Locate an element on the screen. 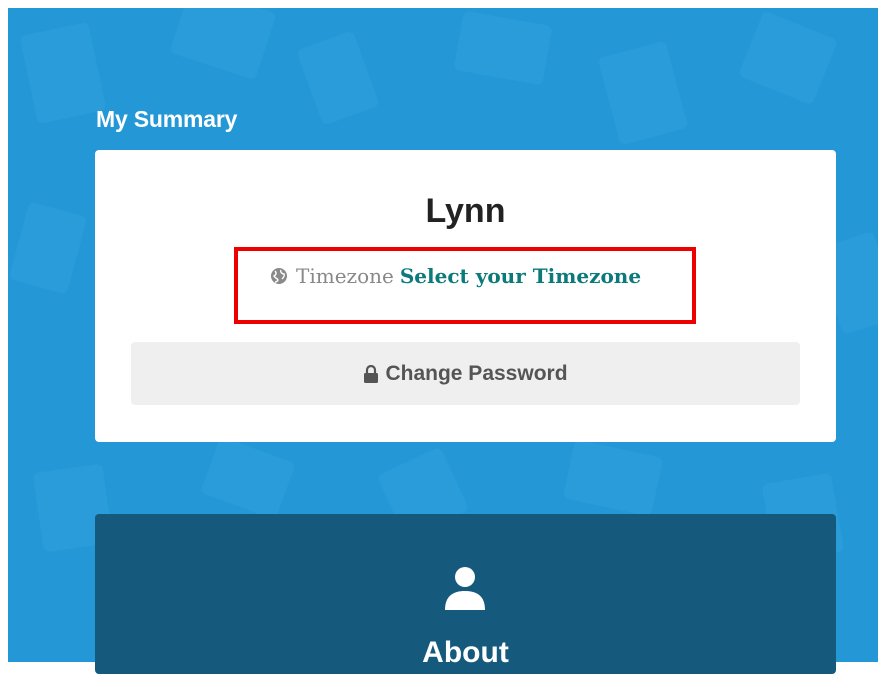 This screenshot has height=674, width=878. change-password-button: Change Password is located at coordinates (465, 373).